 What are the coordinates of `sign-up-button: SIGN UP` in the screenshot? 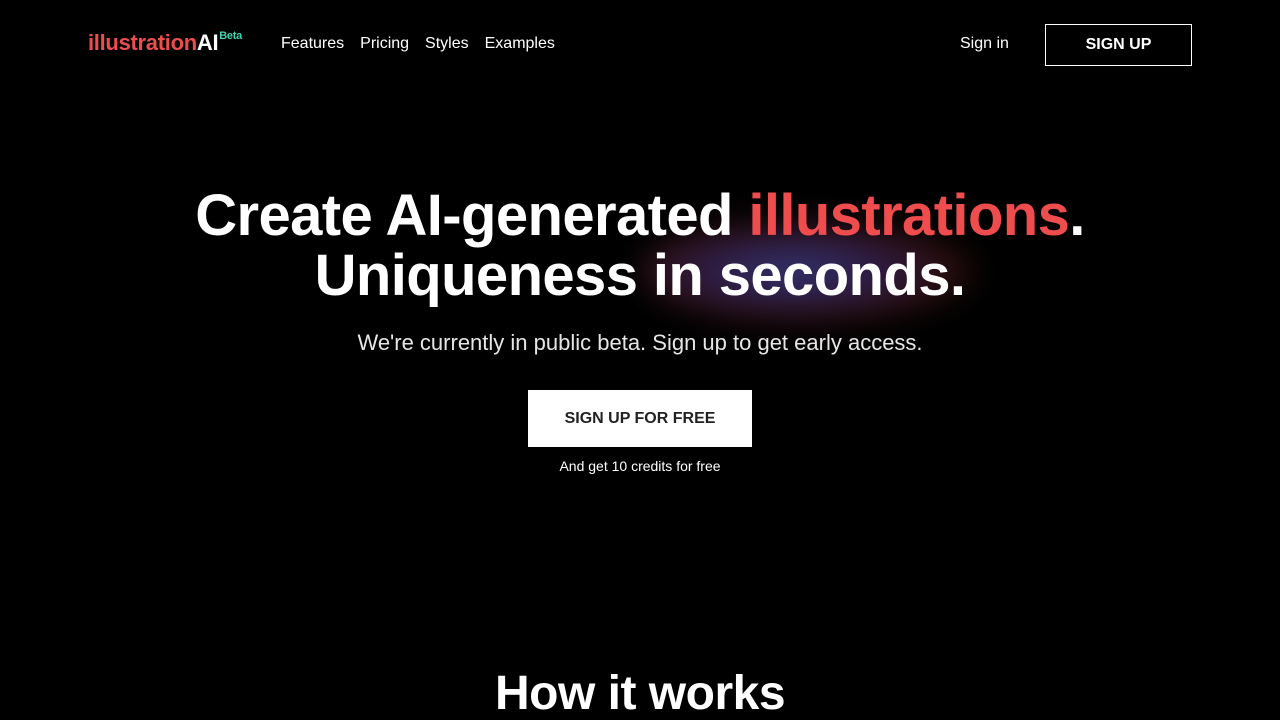 It's located at (1118, 45).